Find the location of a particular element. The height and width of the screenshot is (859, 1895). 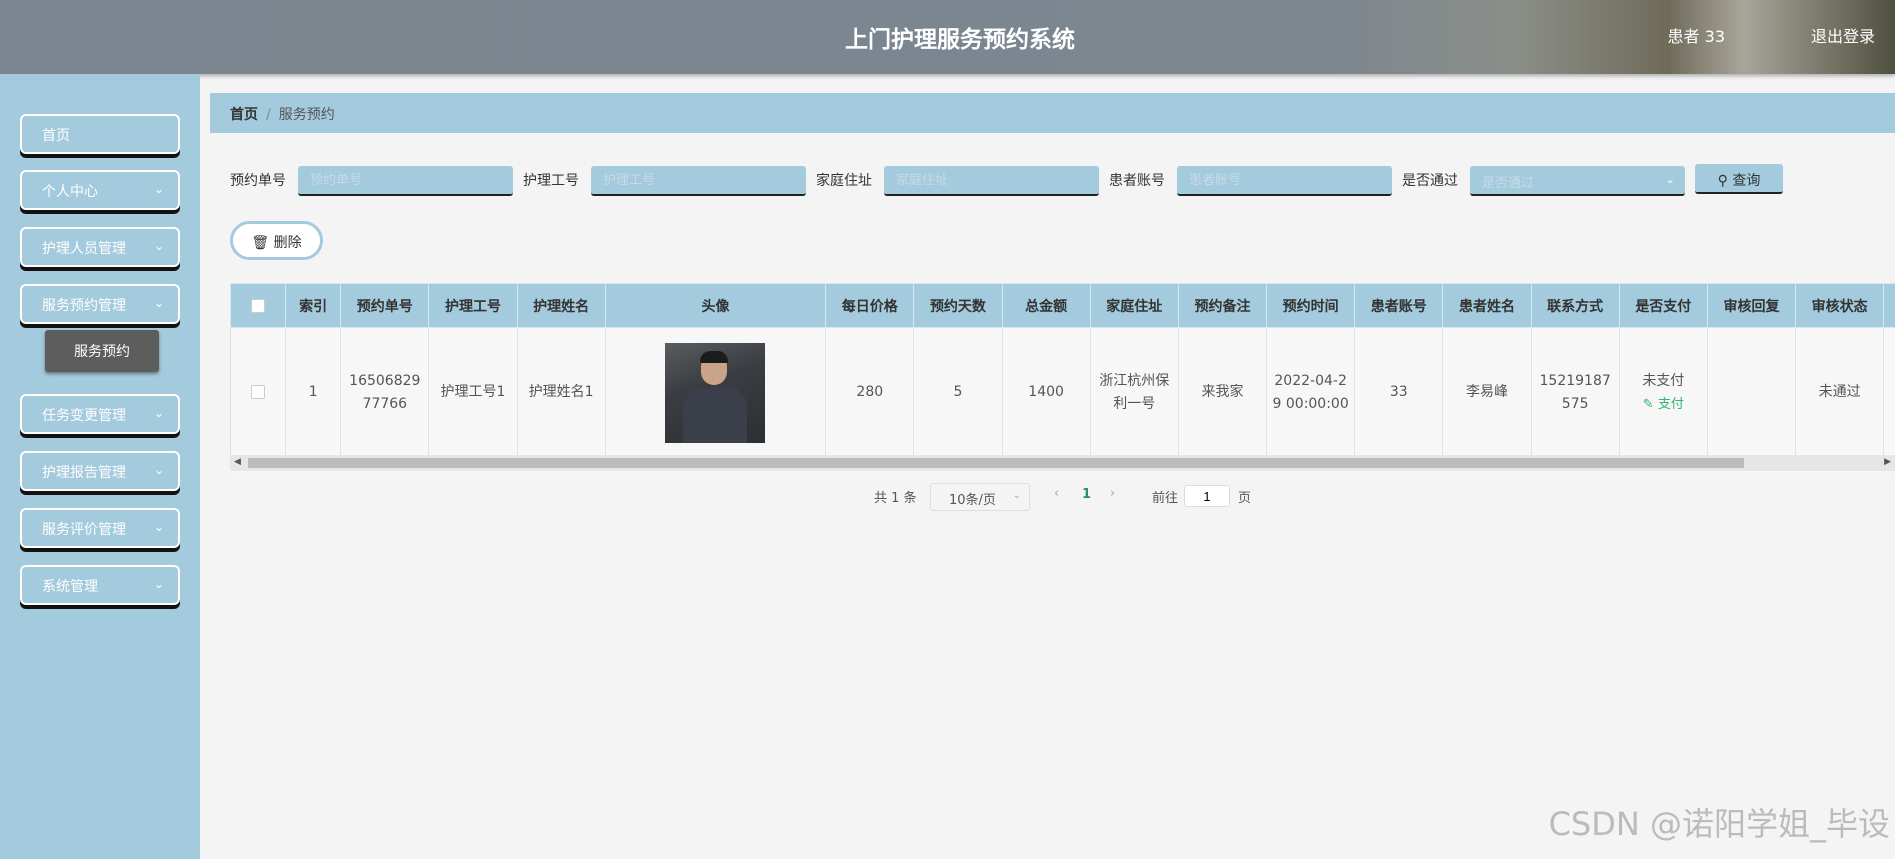

cell-avatar is located at coordinates (715, 392).